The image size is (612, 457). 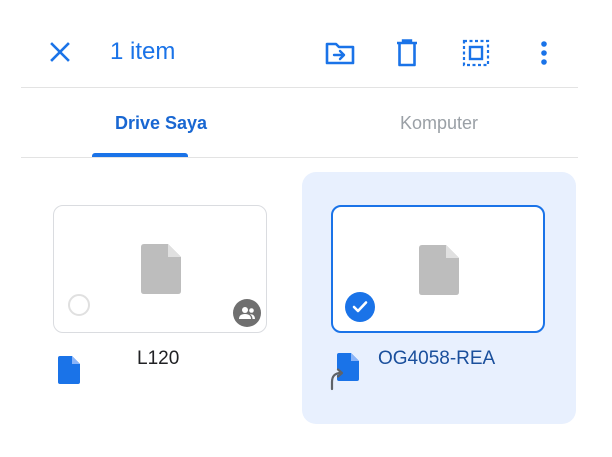 I want to click on file-thumbnail, so click(x=160, y=269).